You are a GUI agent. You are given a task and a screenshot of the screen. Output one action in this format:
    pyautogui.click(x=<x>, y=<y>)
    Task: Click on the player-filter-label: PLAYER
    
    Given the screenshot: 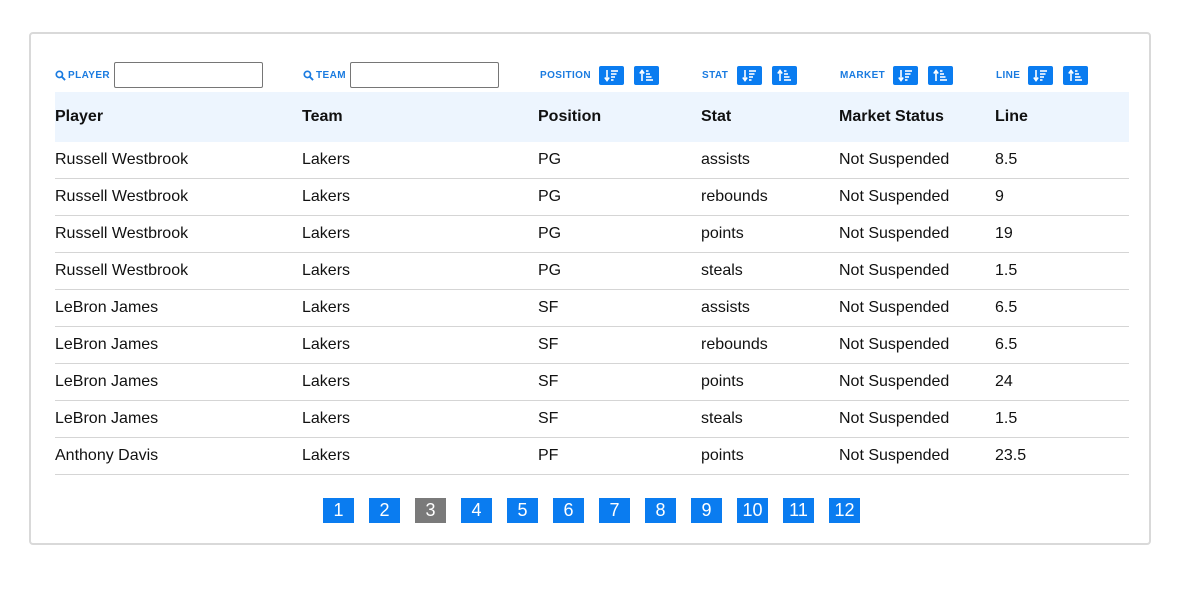 What is the action you would take?
    pyautogui.click(x=82, y=75)
    